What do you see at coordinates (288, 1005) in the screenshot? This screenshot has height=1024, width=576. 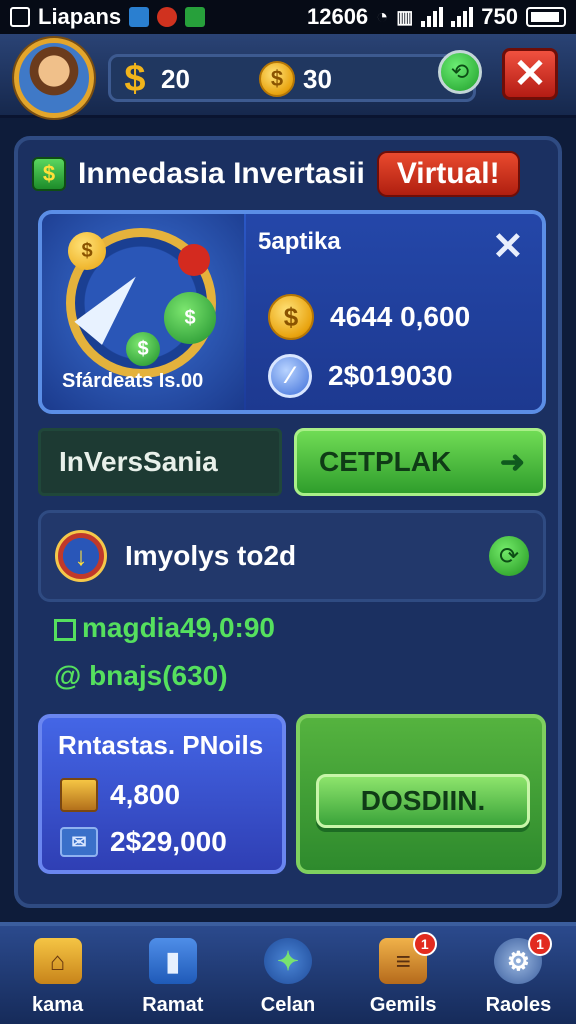 I see `nav-label: Celan` at bounding box center [288, 1005].